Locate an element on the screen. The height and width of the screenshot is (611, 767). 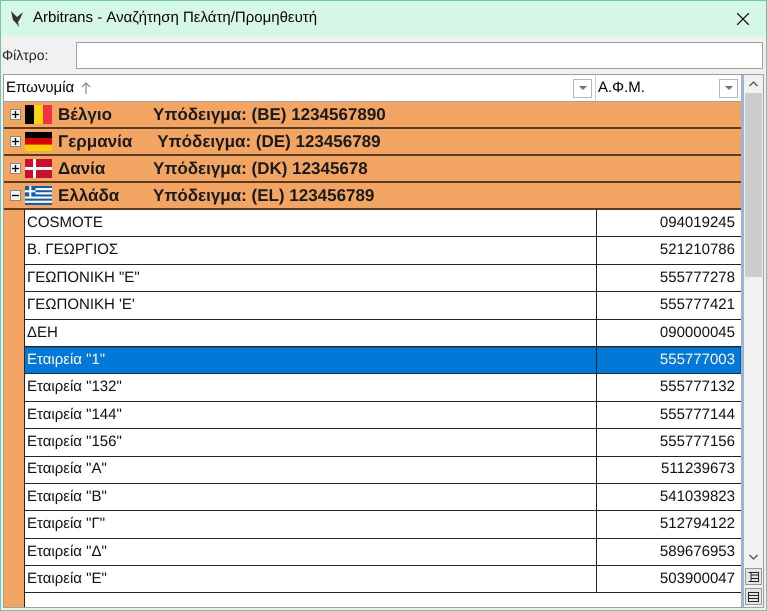
list-icon is located at coordinates (753, 597).